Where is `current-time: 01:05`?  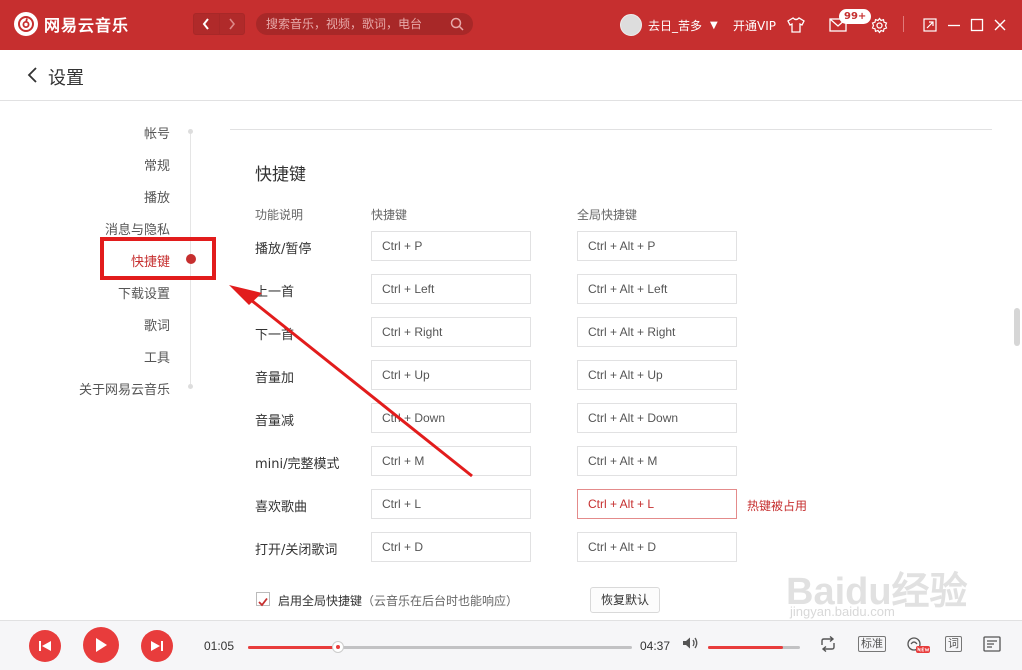
current-time: 01:05 is located at coordinates (219, 646).